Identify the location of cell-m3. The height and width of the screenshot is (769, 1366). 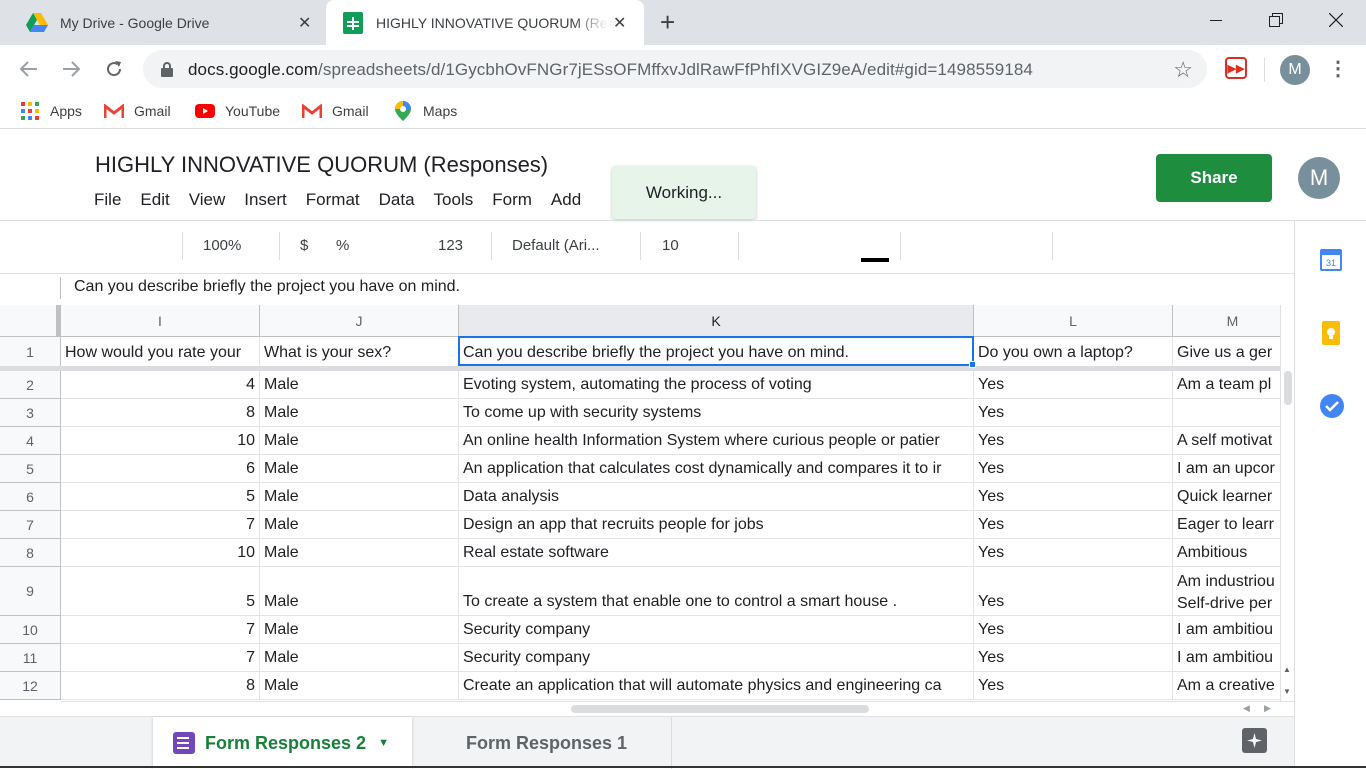
(1226, 413).